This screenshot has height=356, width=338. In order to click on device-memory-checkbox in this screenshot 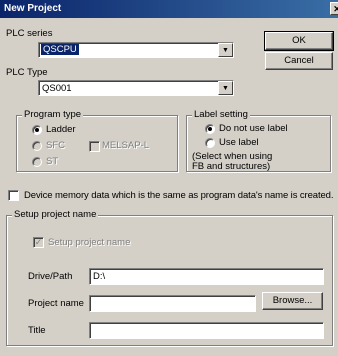, I will do `click(13, 195)`.